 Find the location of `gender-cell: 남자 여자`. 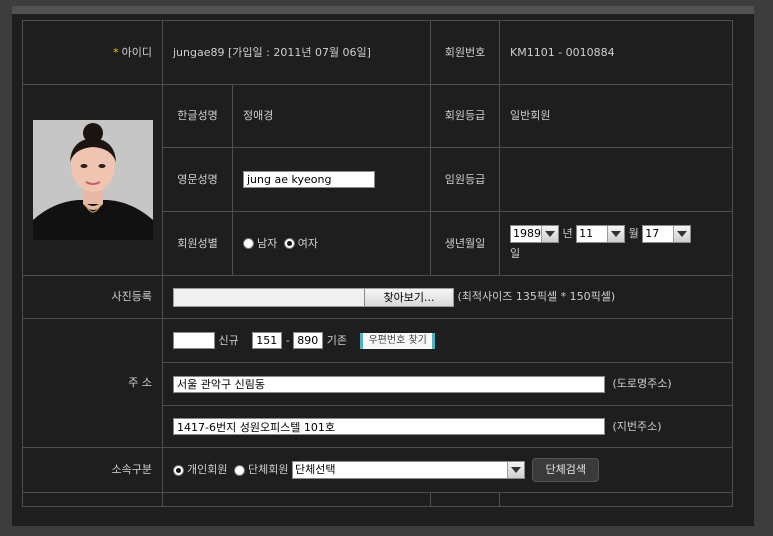

gender-cell: 남자 여자 is located at coordinates (331, 243).